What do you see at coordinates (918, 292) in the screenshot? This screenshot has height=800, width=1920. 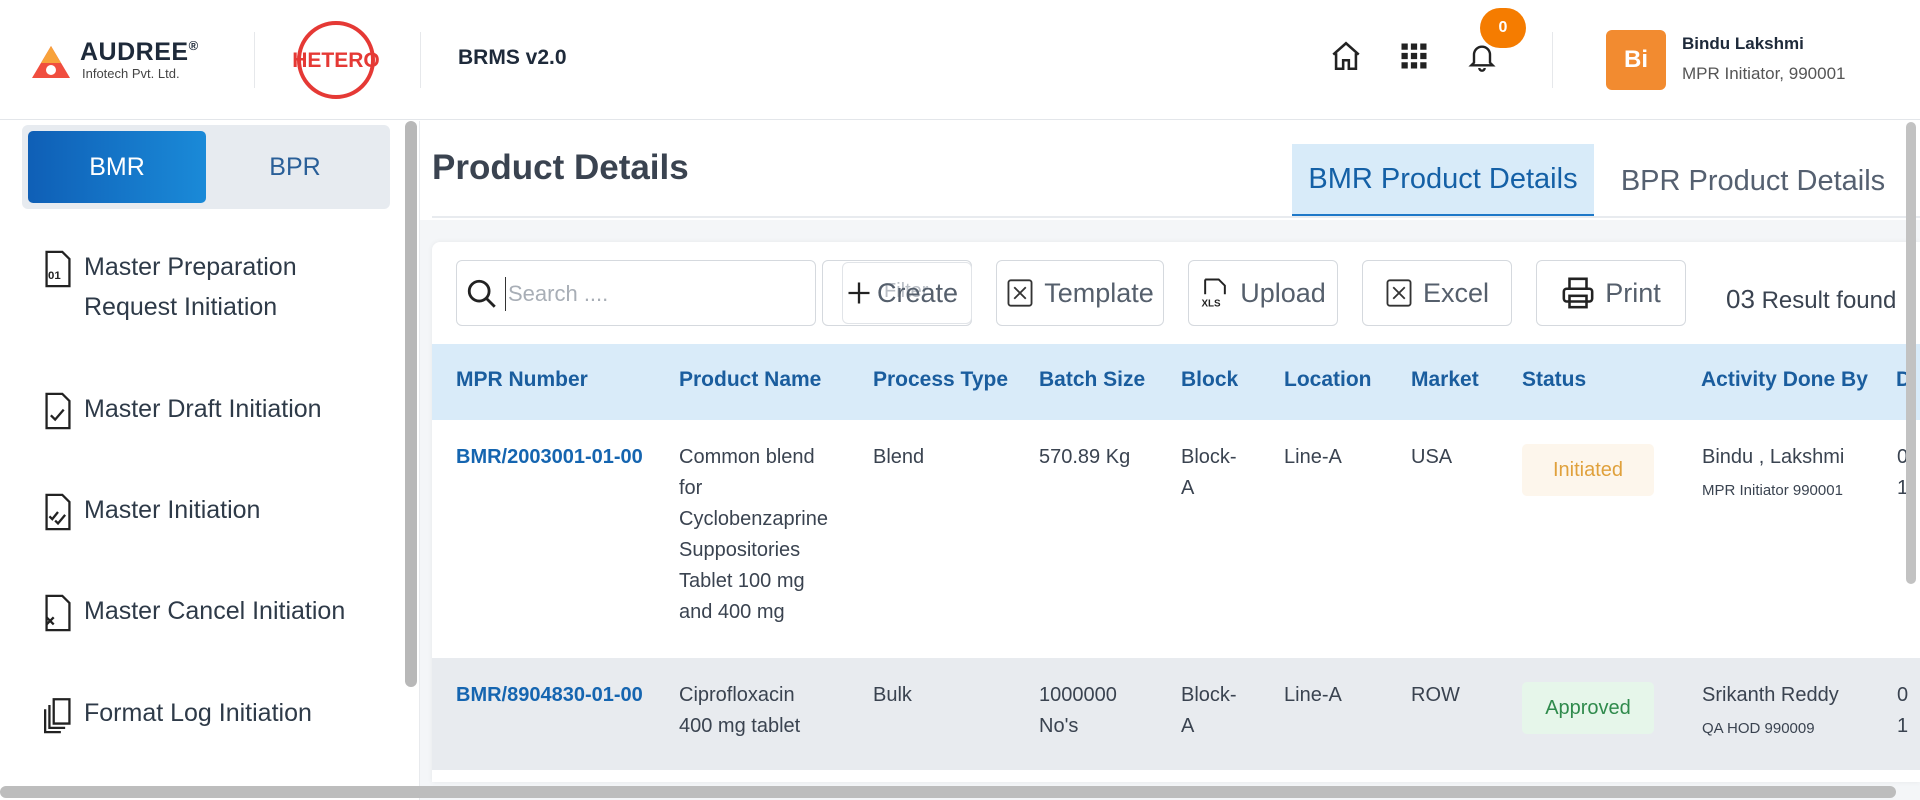 I see `create-label: Create` at bounding box center [918, 292].